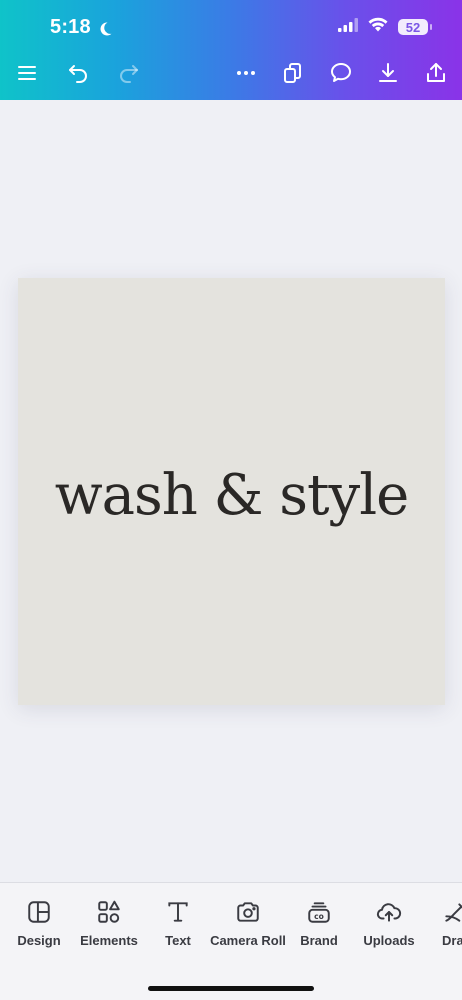  What do you see at coordinates (39, 912) in the screenshot?
I see `layout-icon` at bounding box center [39, 912].